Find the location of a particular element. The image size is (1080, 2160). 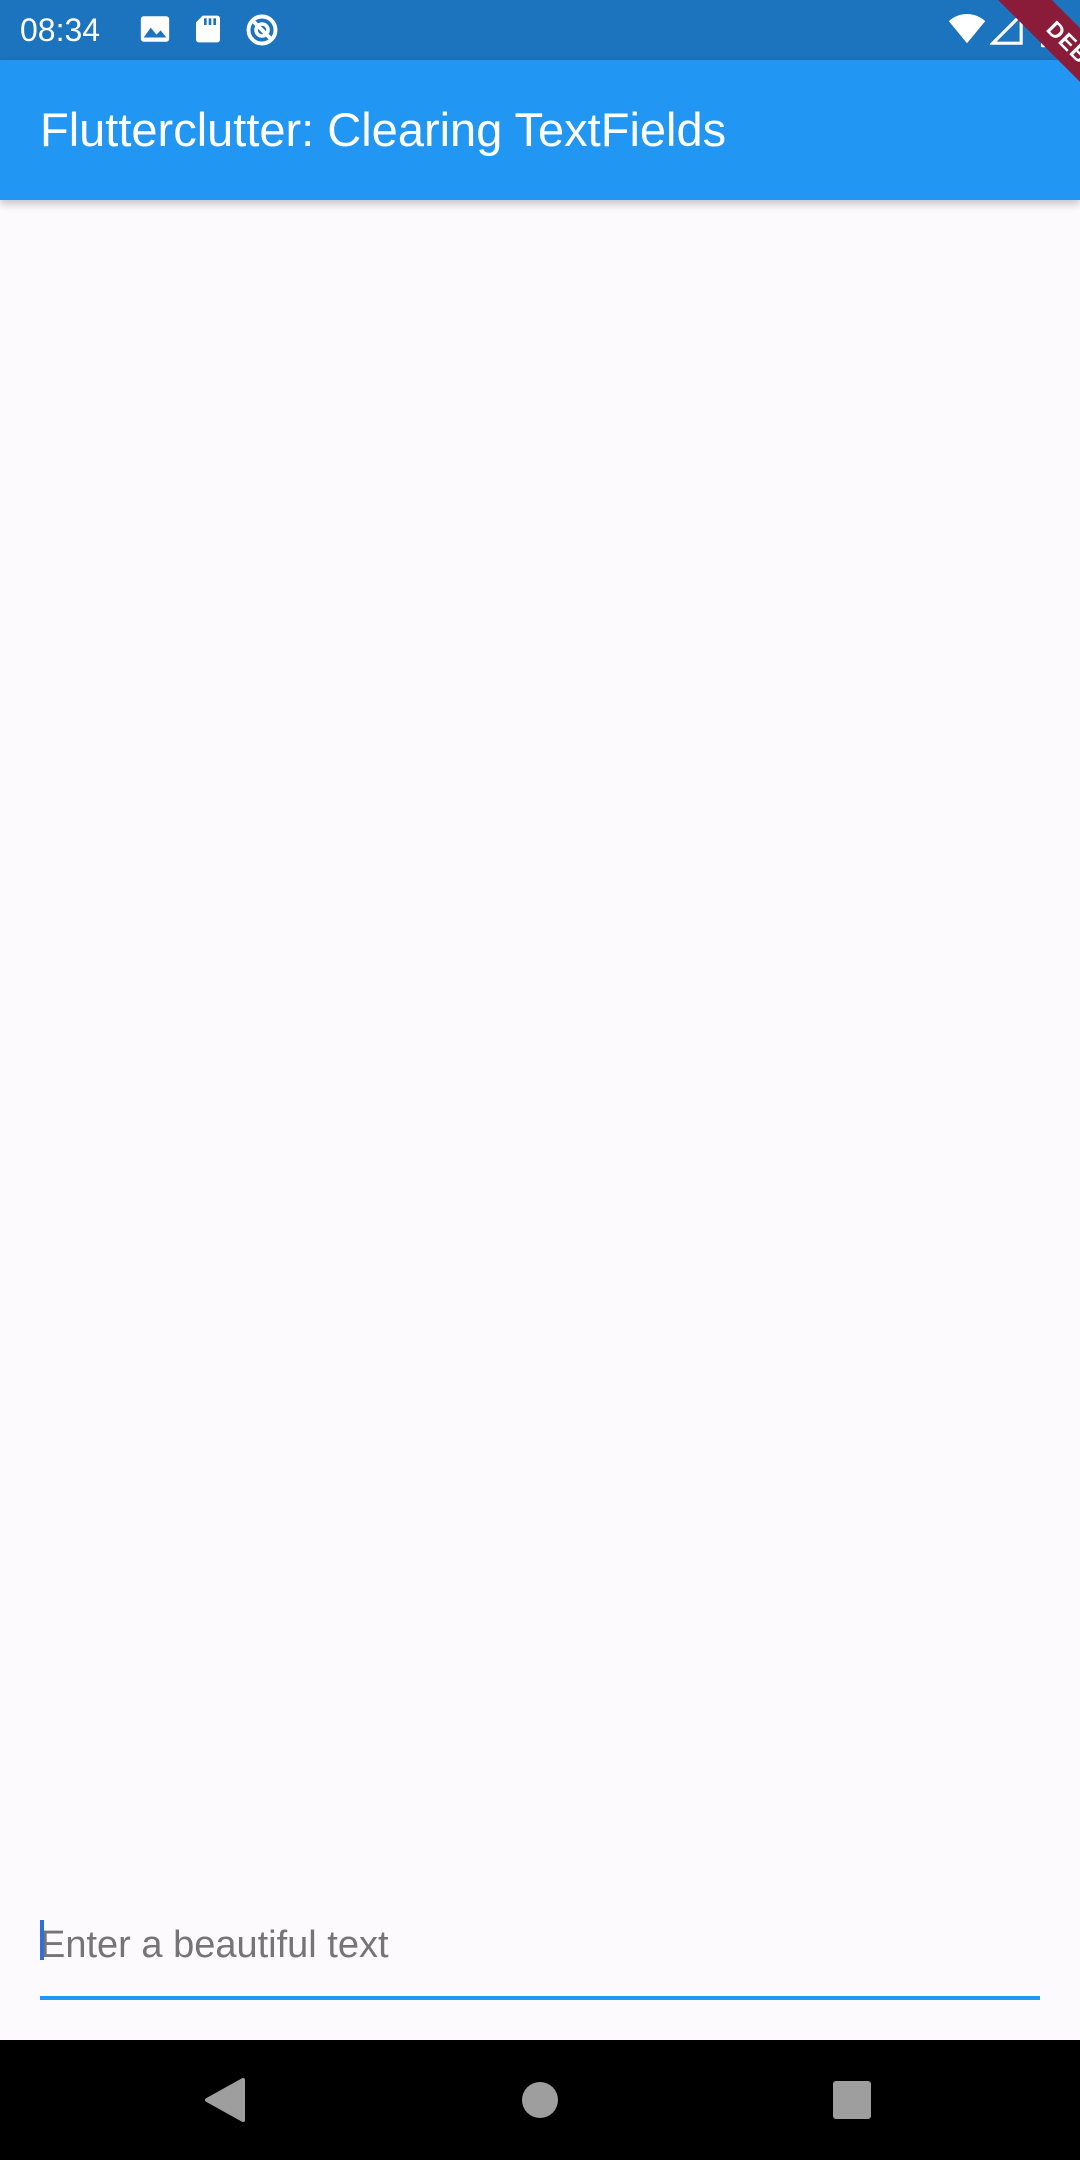

text-field-underline is located at coordinates (540, 1998).